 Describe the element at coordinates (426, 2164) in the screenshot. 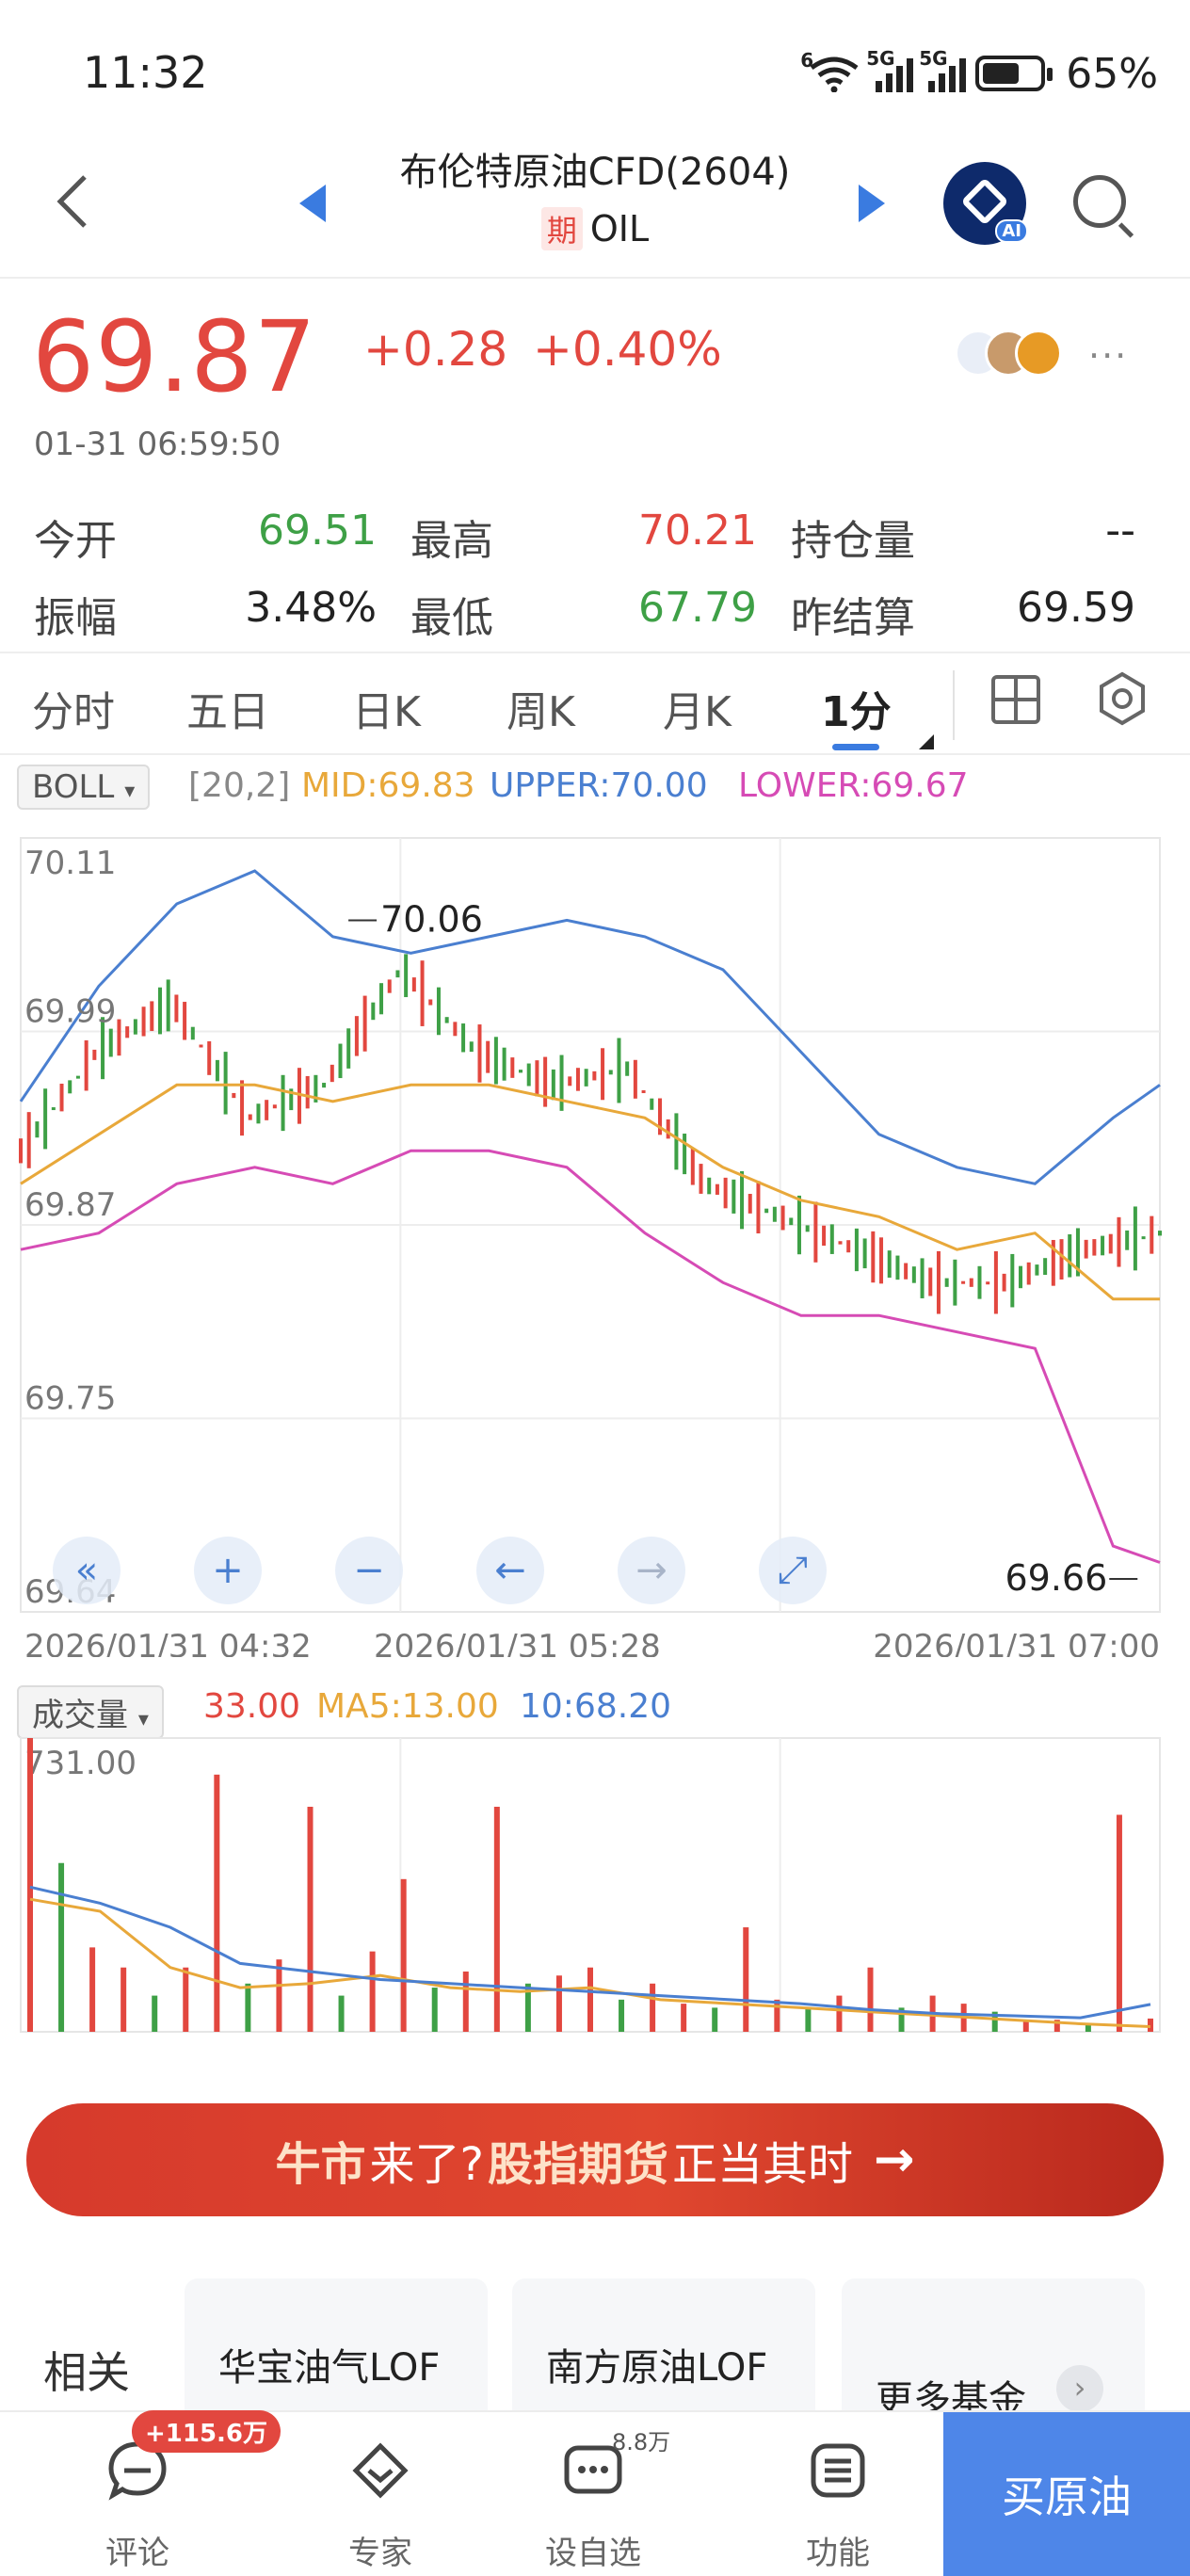

I see `banner-text-2: 来了?` at that location.